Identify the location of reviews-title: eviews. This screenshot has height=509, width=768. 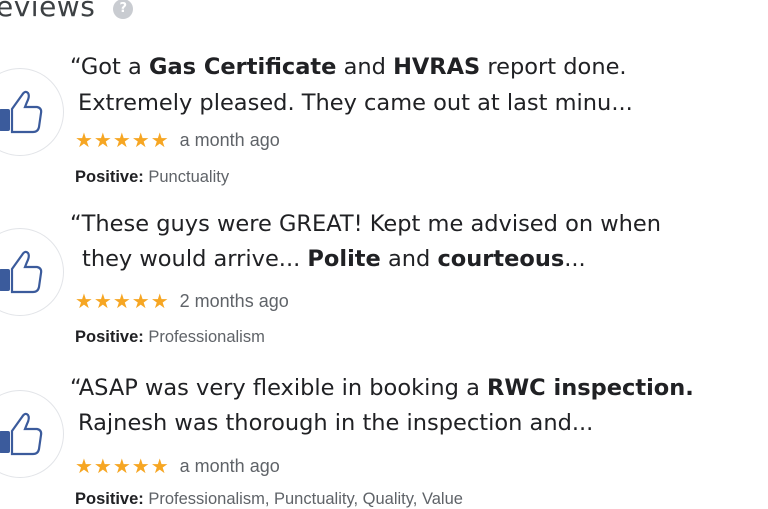
(48, 11).